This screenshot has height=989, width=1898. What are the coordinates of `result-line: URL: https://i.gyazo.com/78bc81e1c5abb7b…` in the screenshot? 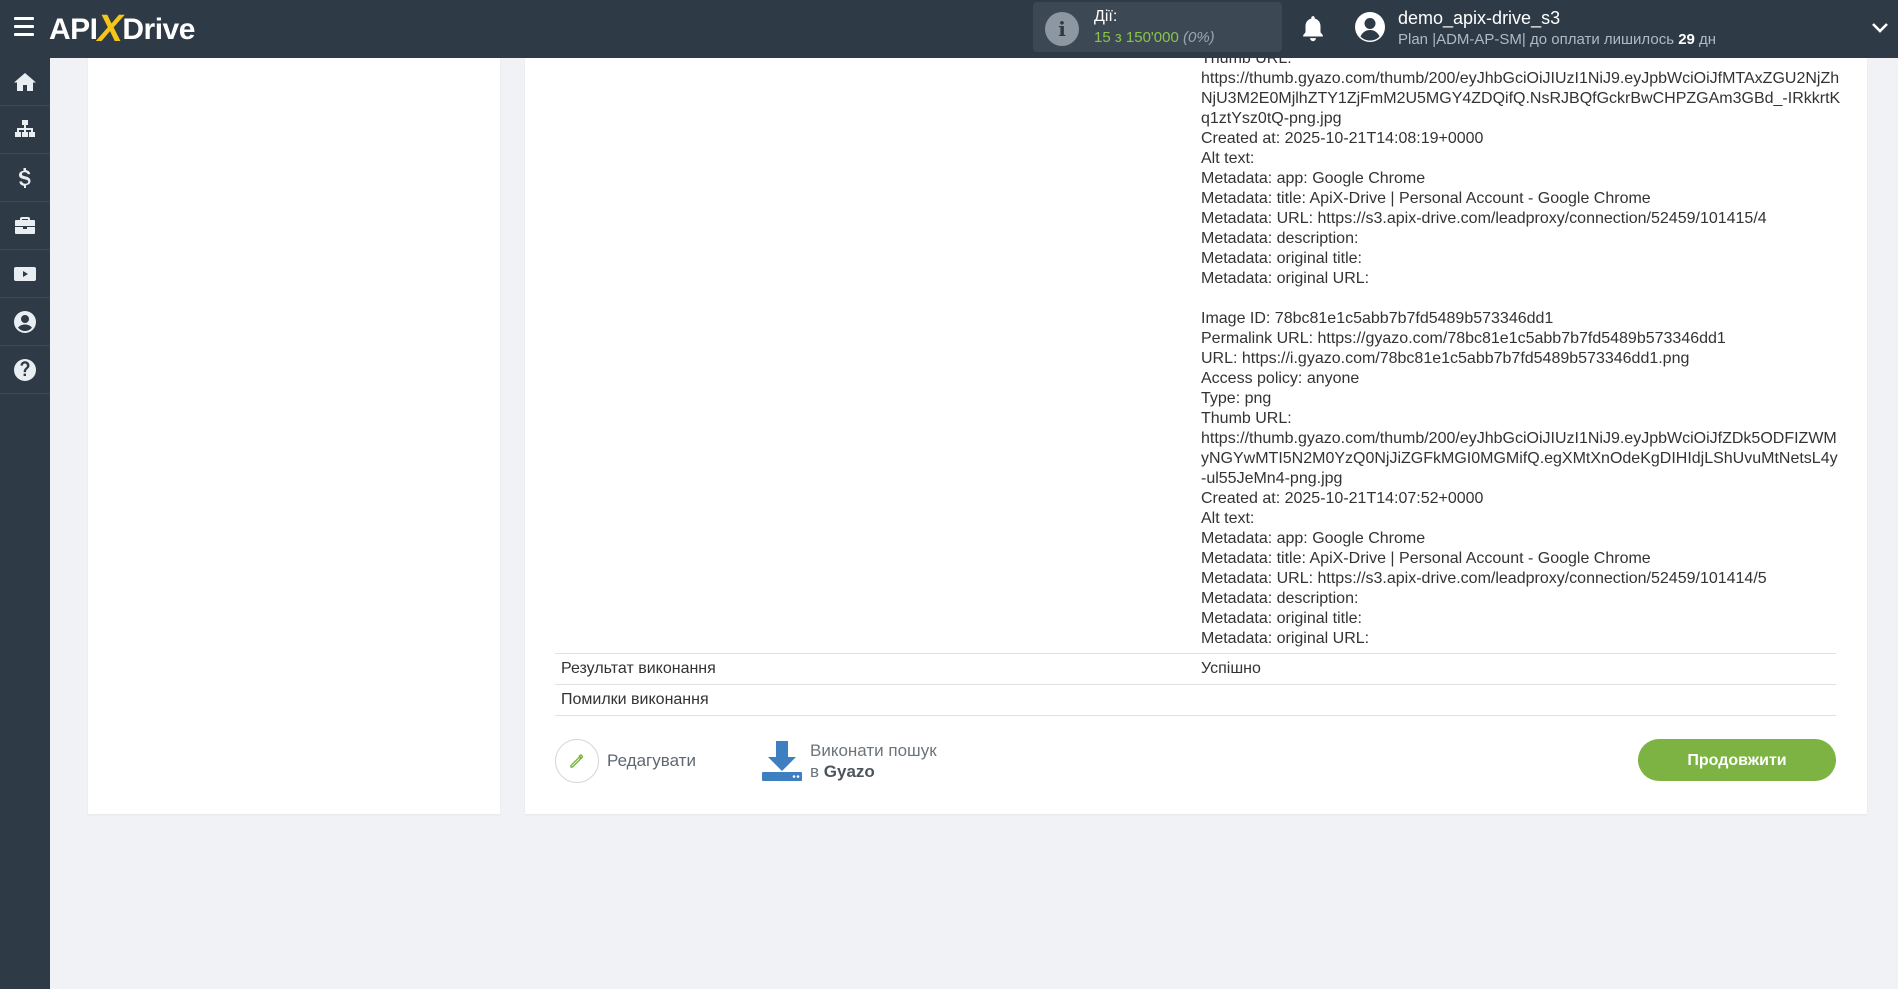 It's located at (1445, 358).